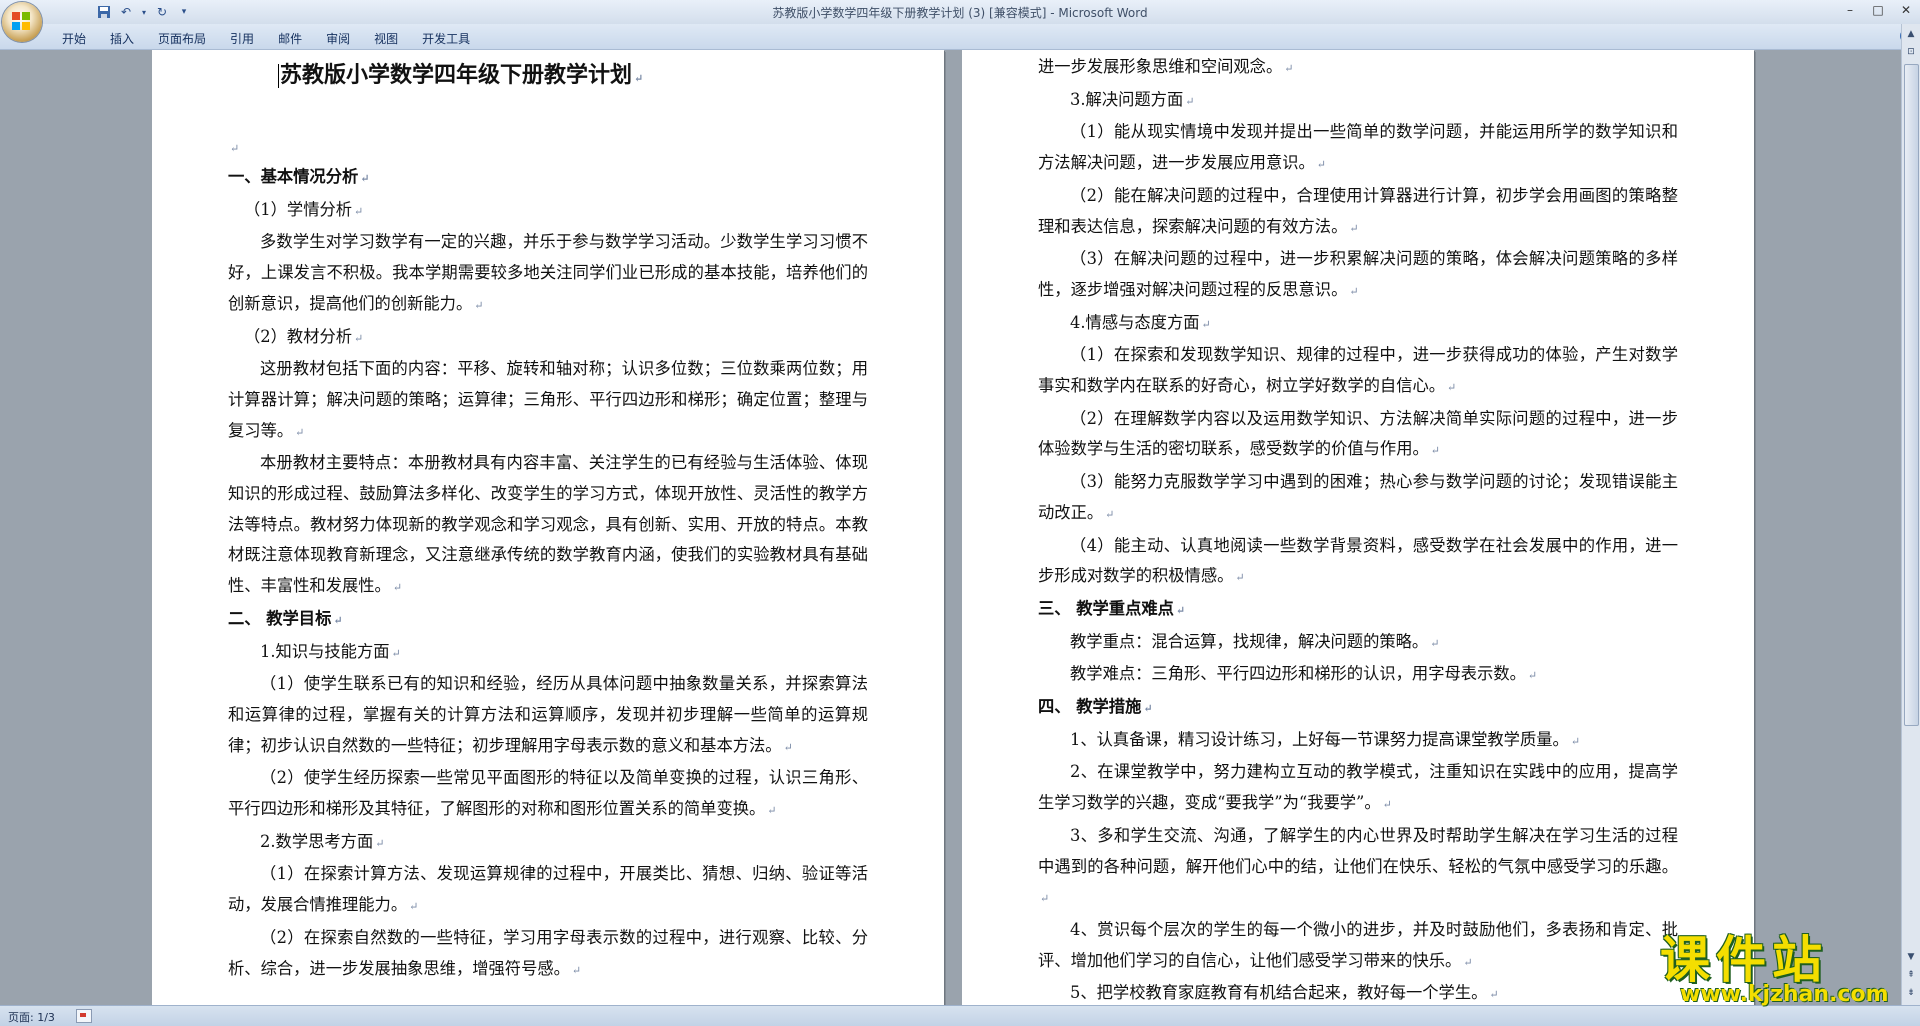  I want to click on tab-review: 审阅, so click(338, 38).